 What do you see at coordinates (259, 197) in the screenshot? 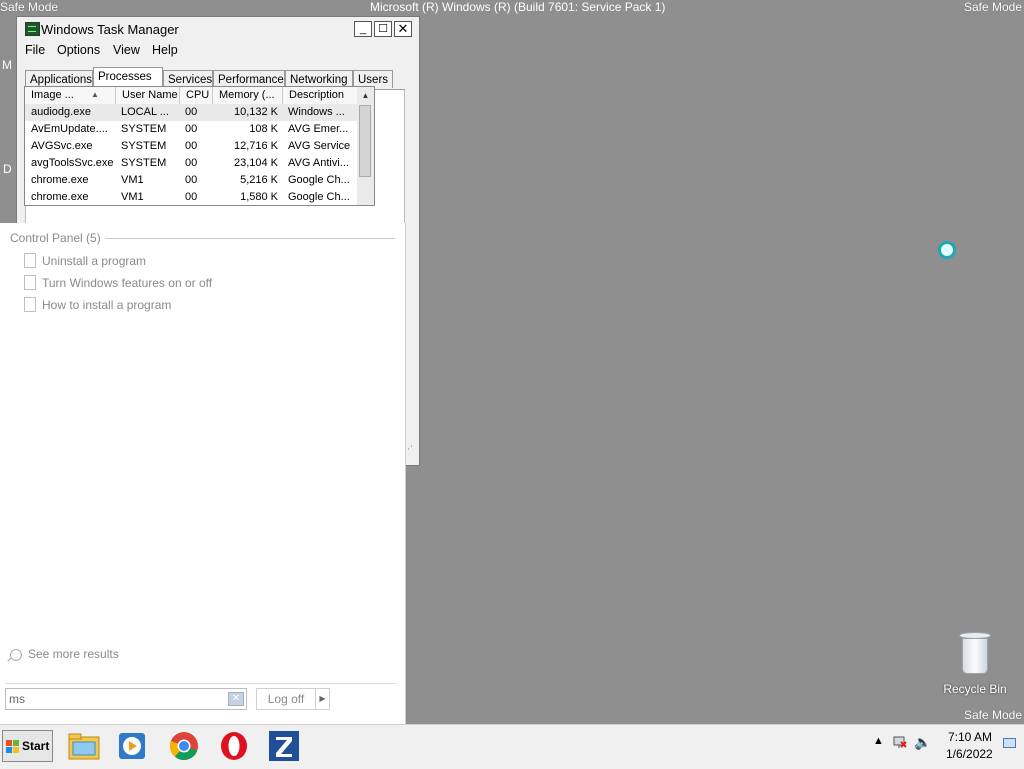
I see `cell-memory: 1,580 K` at bounding box center [259, 197].